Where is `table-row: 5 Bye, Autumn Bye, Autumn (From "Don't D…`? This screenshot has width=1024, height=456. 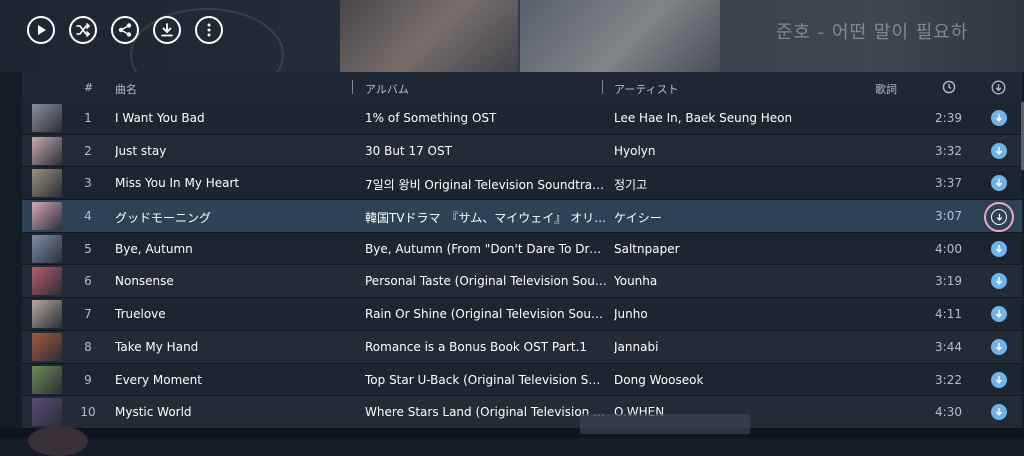
table-row: 5 Bye, Autumn Bye, Autumn (From "Don't D… is located at coordinates (522, 249).